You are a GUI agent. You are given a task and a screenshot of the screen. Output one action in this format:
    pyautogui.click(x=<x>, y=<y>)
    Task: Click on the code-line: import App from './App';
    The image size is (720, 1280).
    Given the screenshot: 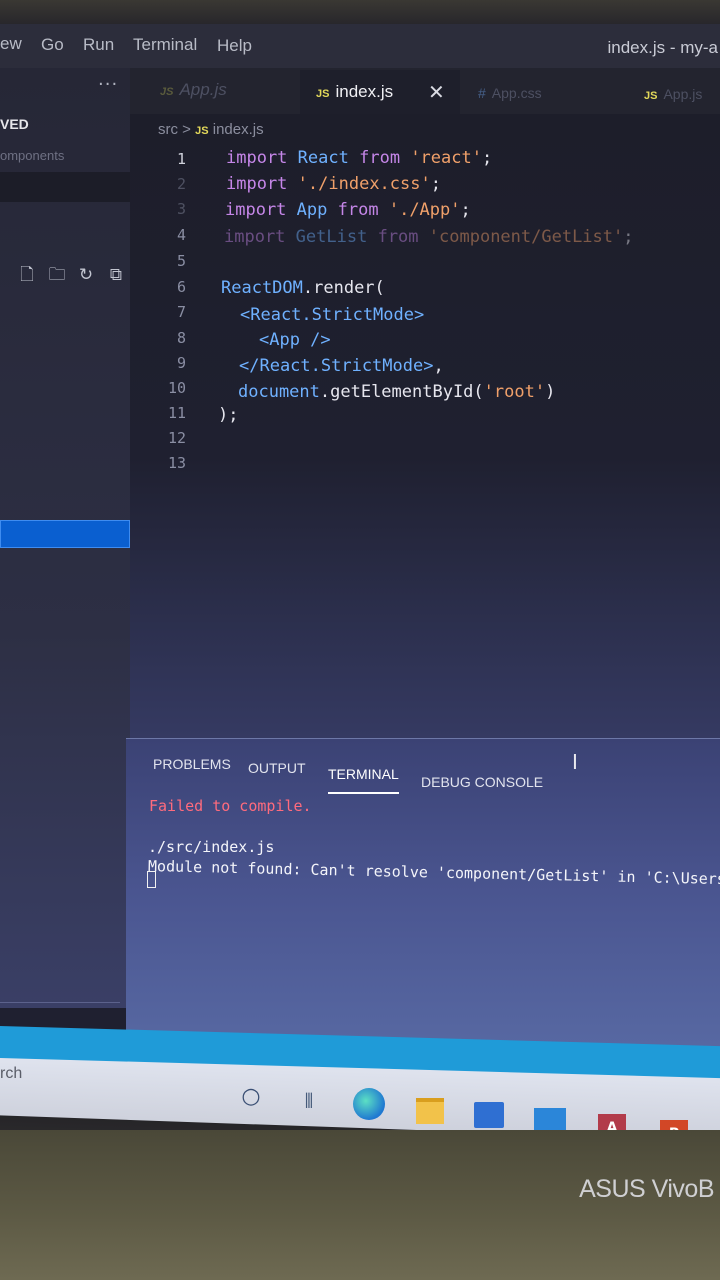 What is the action you would take?
    pyautogui.click(x=348, y=210)
    